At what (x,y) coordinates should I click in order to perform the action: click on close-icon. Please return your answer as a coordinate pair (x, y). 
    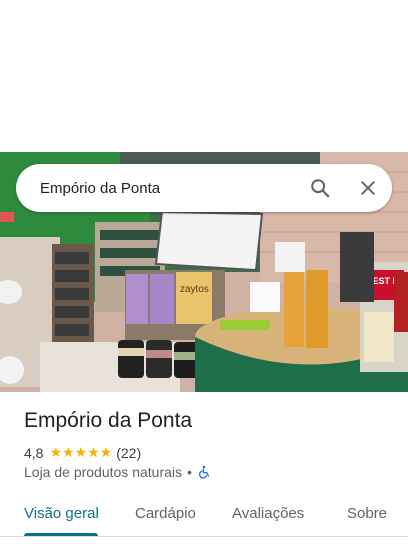
    Looking at the image, I should click on (368, 188).